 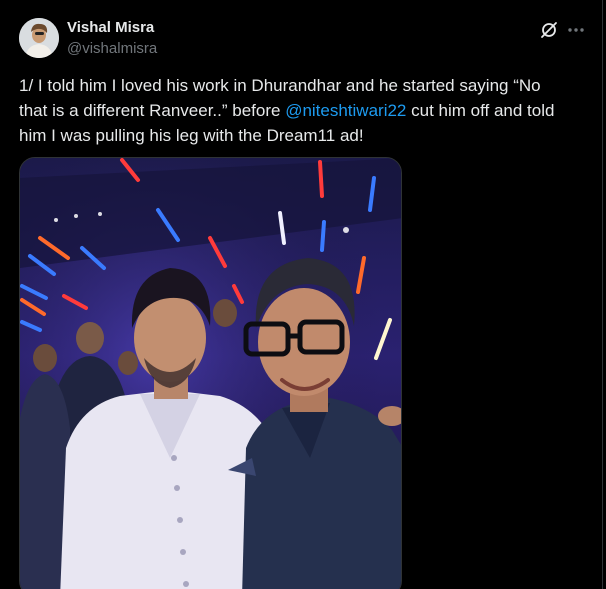 What do you see at coordinates (39, 38) in the screenshot?
I see `author-avatar` at bounding box center [39, 38].